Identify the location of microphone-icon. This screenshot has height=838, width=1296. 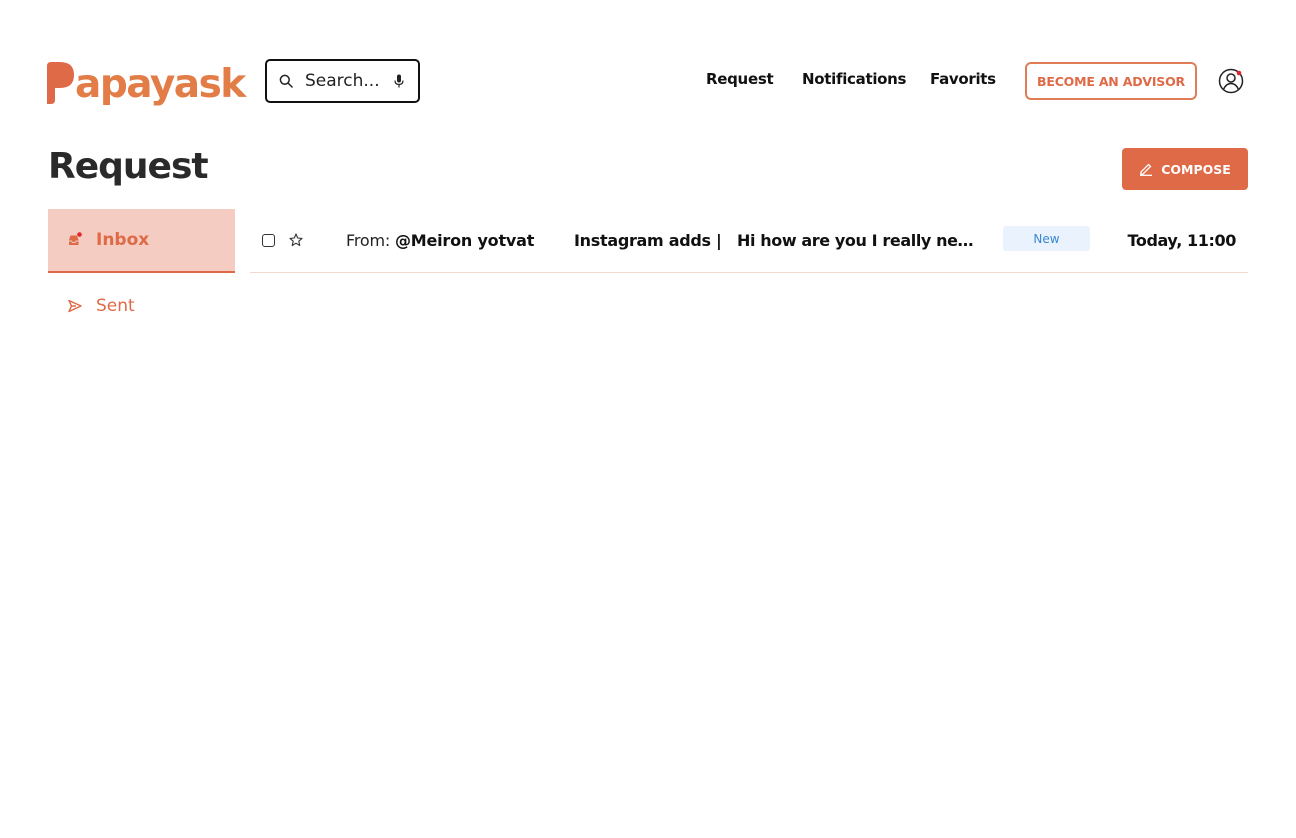
(399, 81).